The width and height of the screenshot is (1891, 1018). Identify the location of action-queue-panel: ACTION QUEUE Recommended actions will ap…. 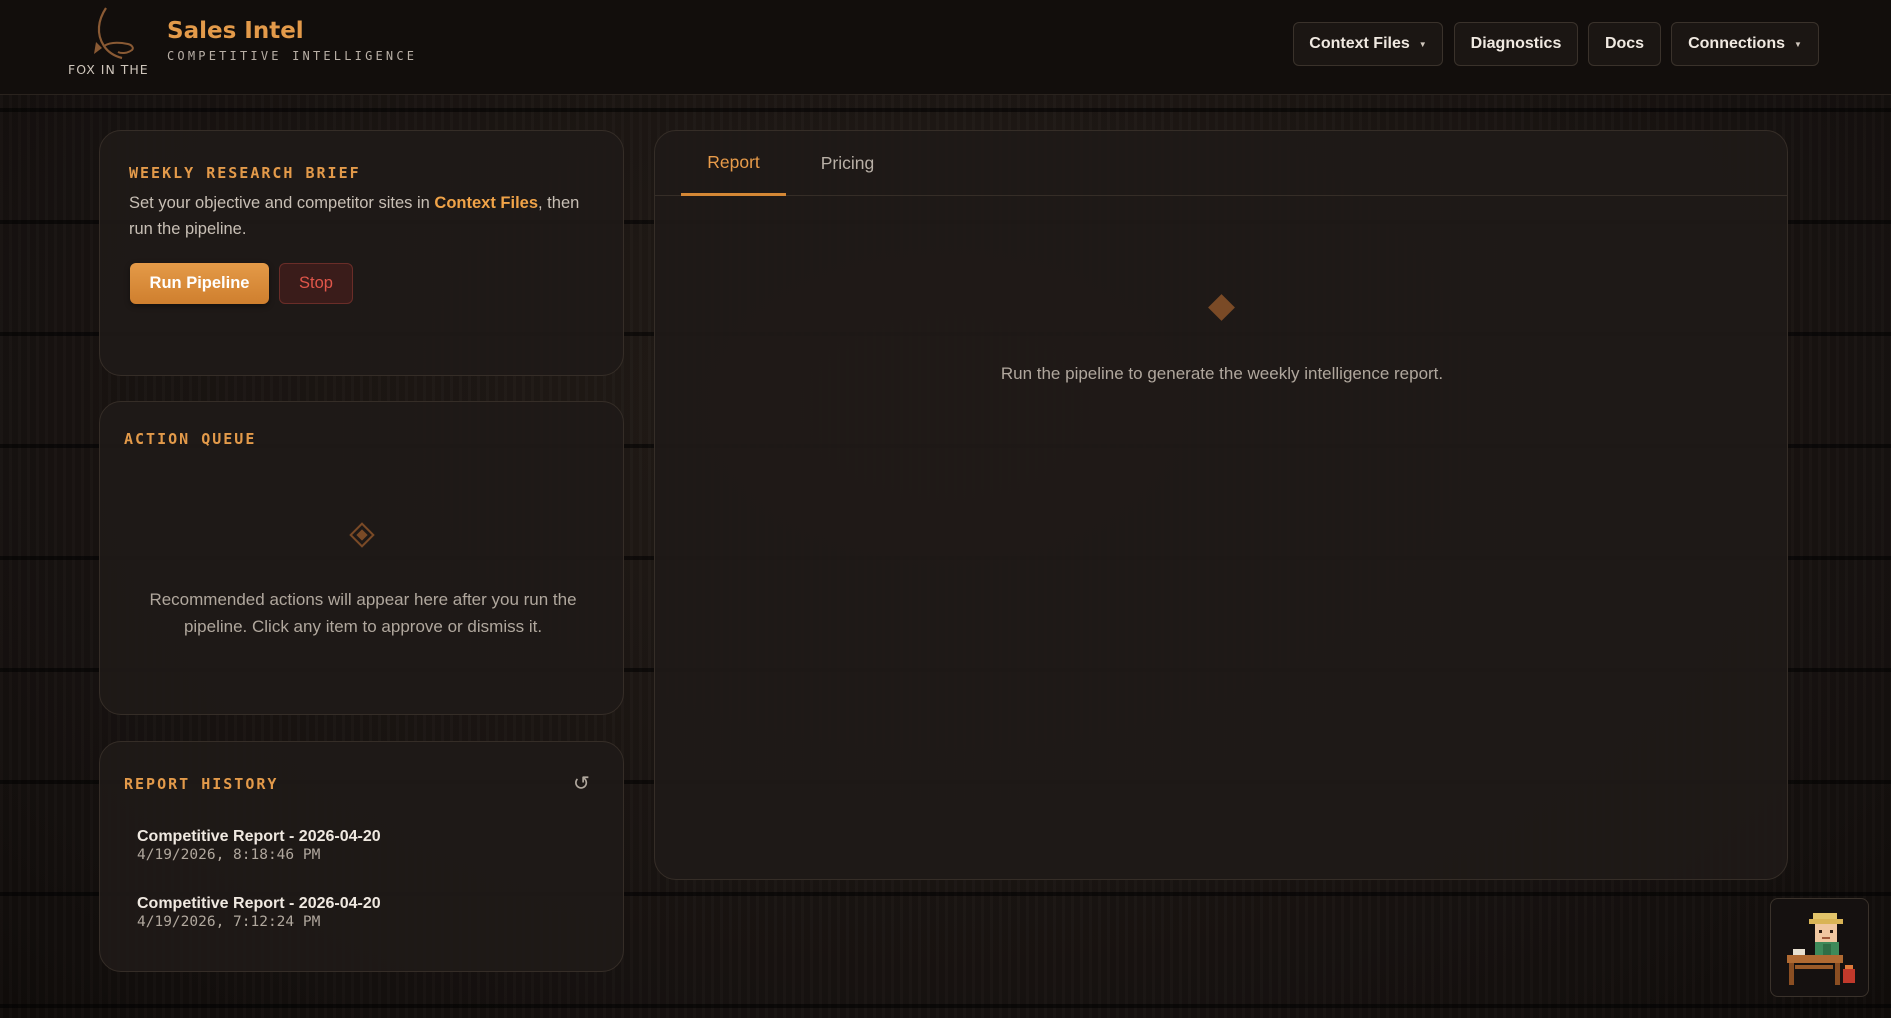
(361, 558).